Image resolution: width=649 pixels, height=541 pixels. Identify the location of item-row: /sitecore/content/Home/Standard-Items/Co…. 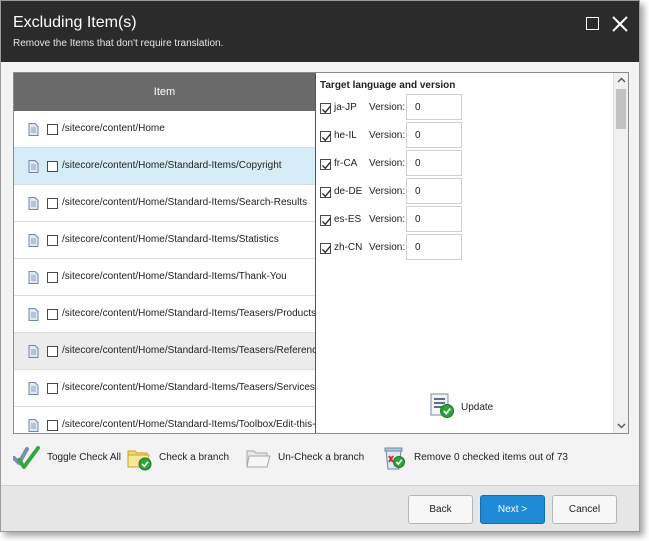
(164, 166).